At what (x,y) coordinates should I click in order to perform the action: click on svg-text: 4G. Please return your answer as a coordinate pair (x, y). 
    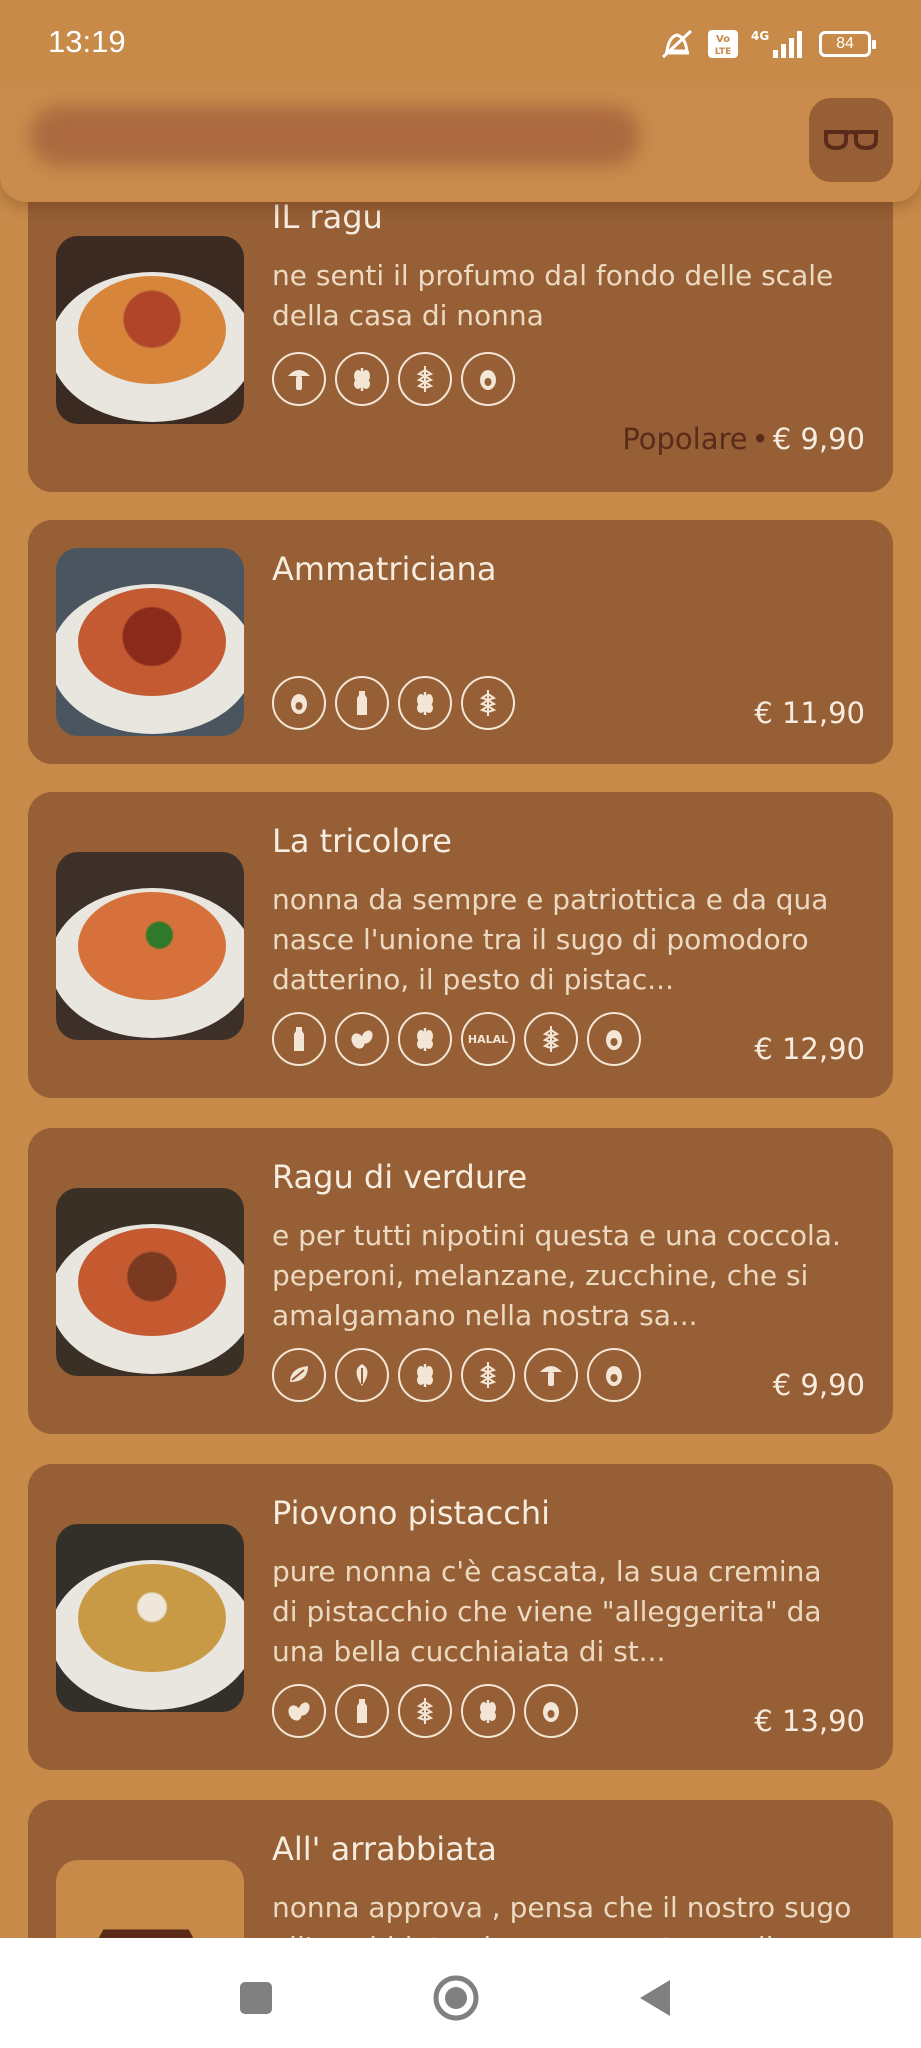
    Looking at the image, I should click on (760, 36).